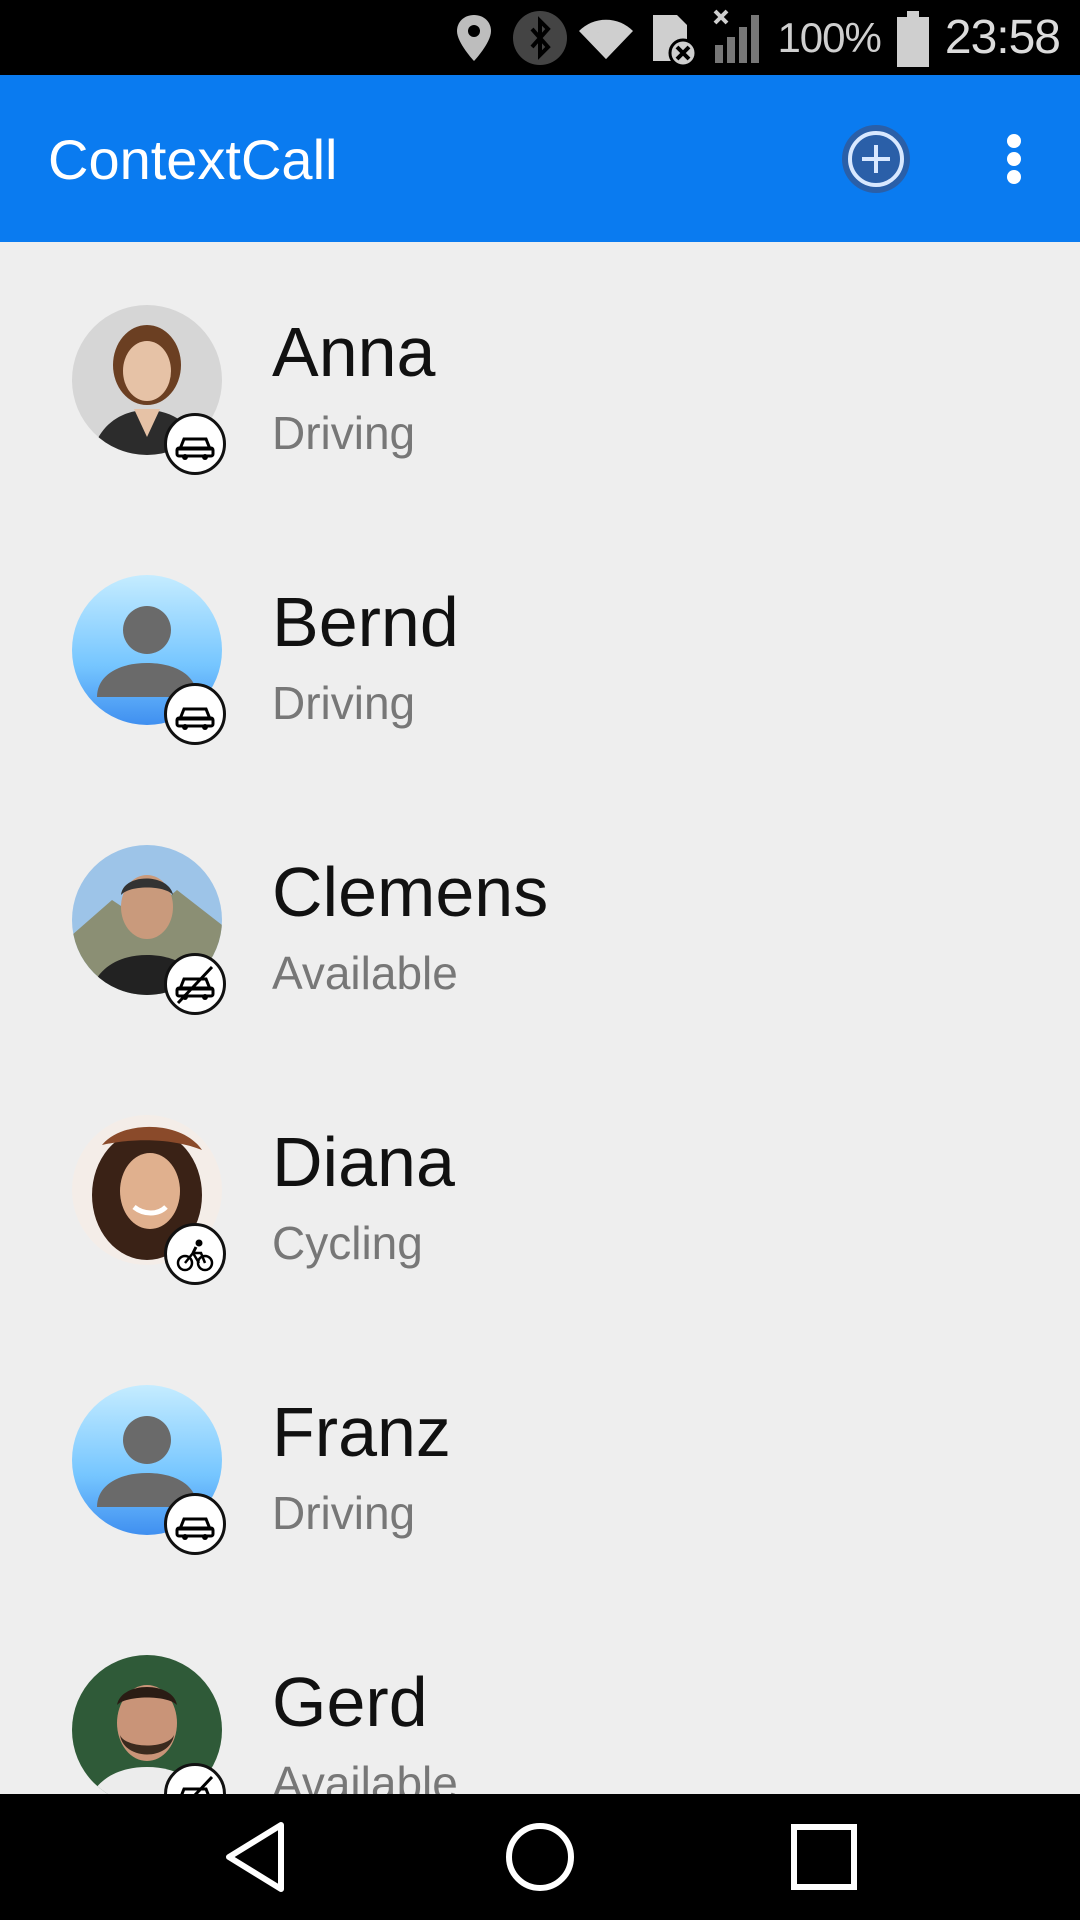  I want to click on add-contact-button, so click(876, 159).